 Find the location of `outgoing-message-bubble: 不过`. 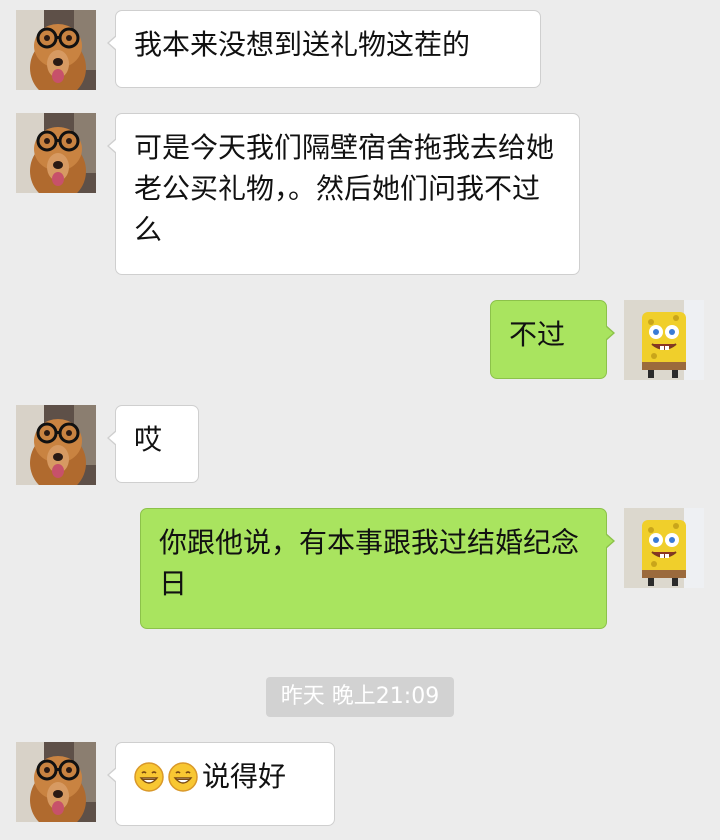

outgoing-message-bubble: 不过 is located at coordinates (552, 339).